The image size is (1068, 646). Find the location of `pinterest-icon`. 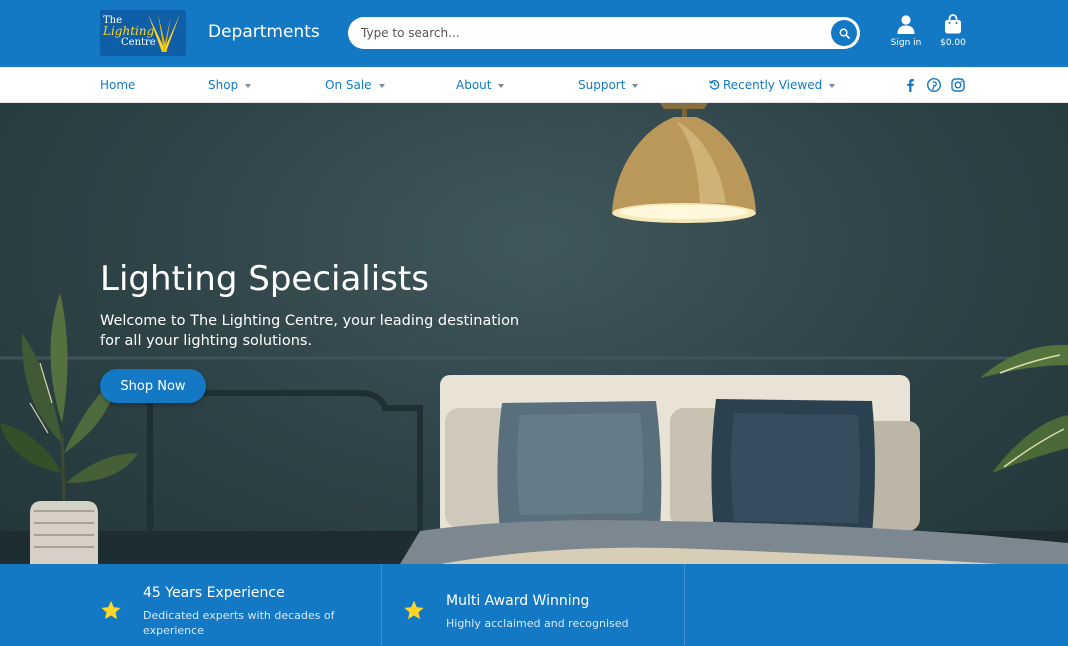

pinterest-icon is located at coordinates (934, 85).